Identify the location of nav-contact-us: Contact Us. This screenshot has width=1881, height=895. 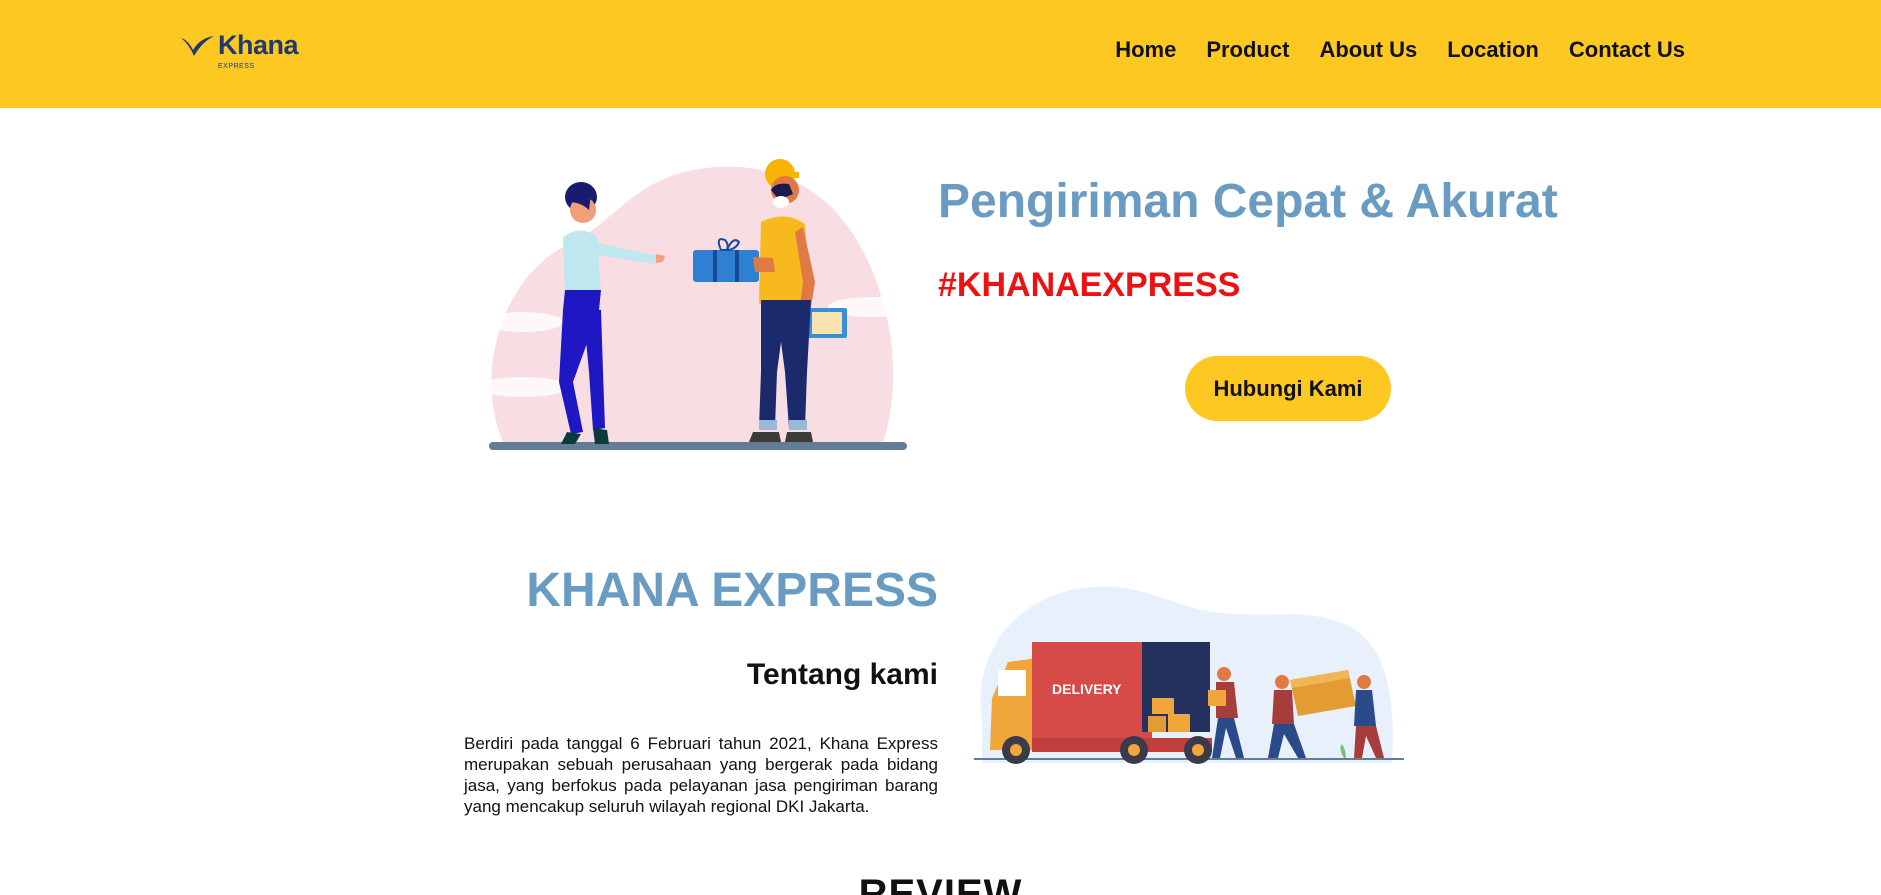
(1627, 50).